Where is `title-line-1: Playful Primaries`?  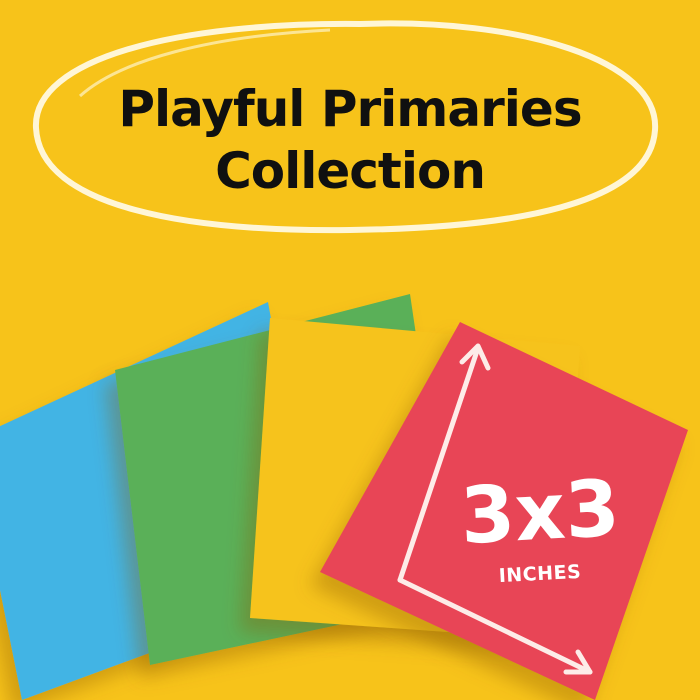
title-line-1: Playful Primaries is located at coordinates (350, 109).